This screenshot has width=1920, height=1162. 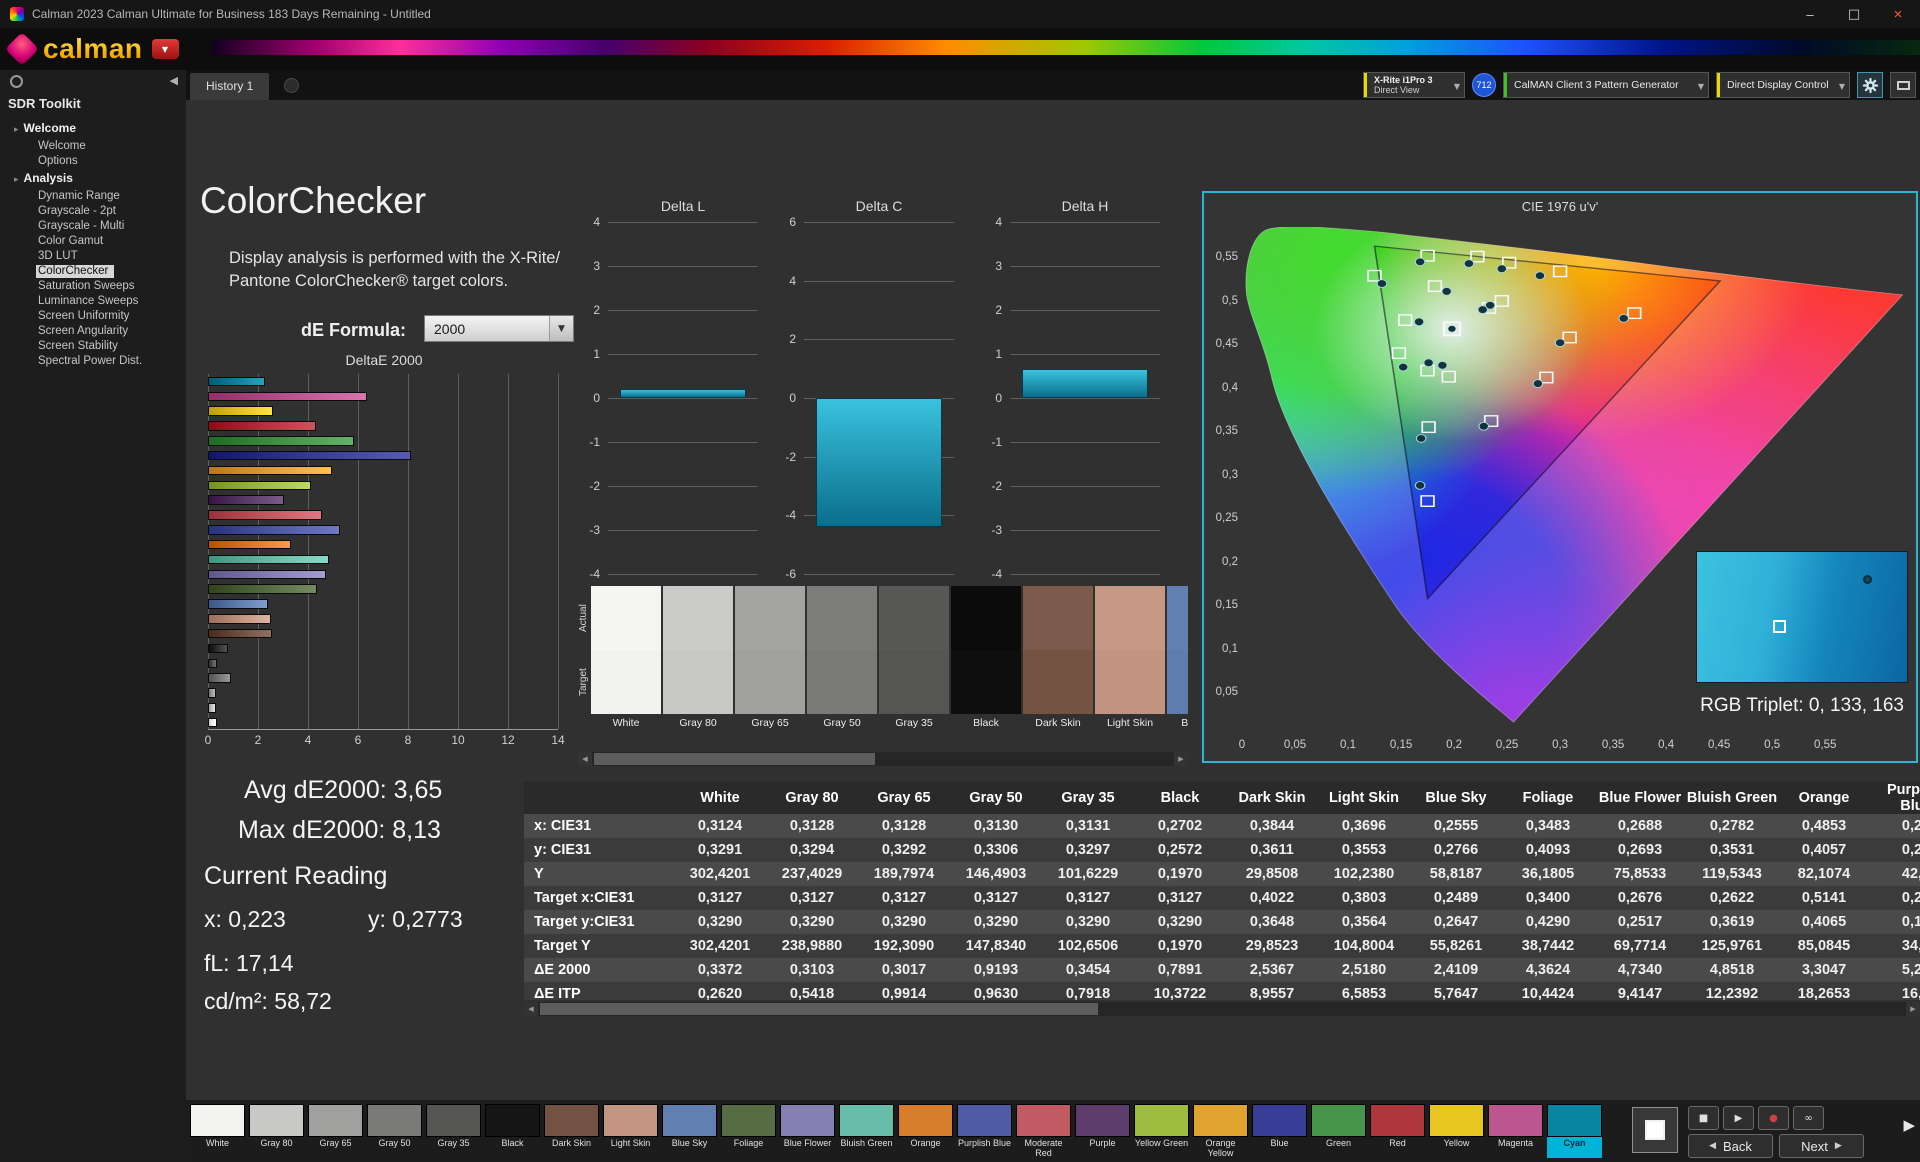 I want to click on sidebar-item-screen-angularity: Screen Angularity, so click(x=93, y=330).